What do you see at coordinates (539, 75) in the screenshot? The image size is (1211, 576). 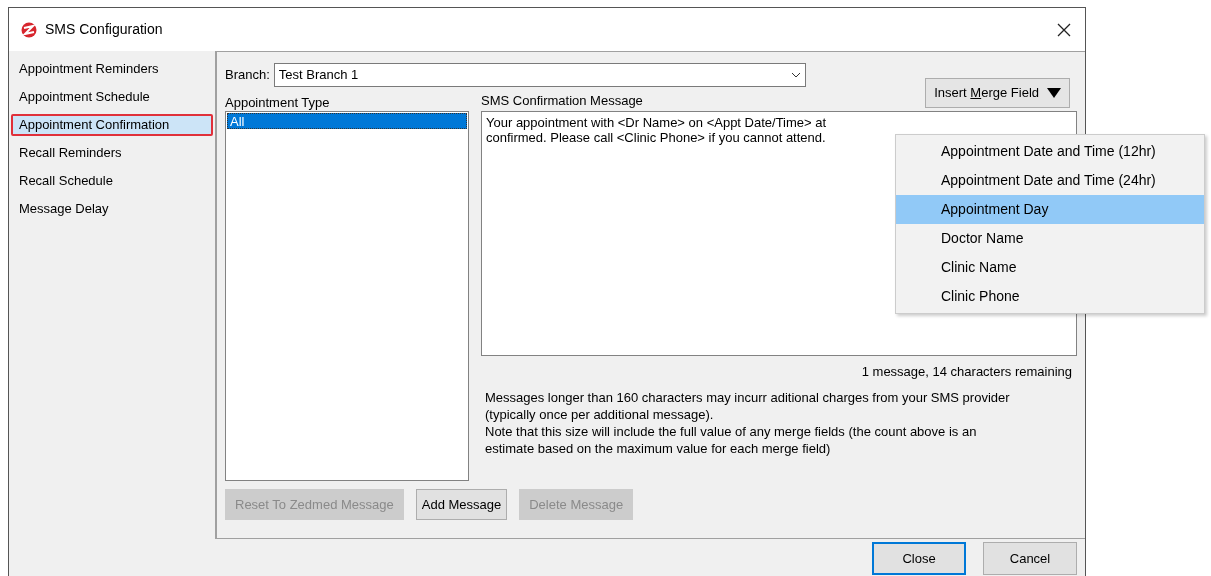 I see `branch-dropdown: Test Branch 1` at bounding box center [539, 75].